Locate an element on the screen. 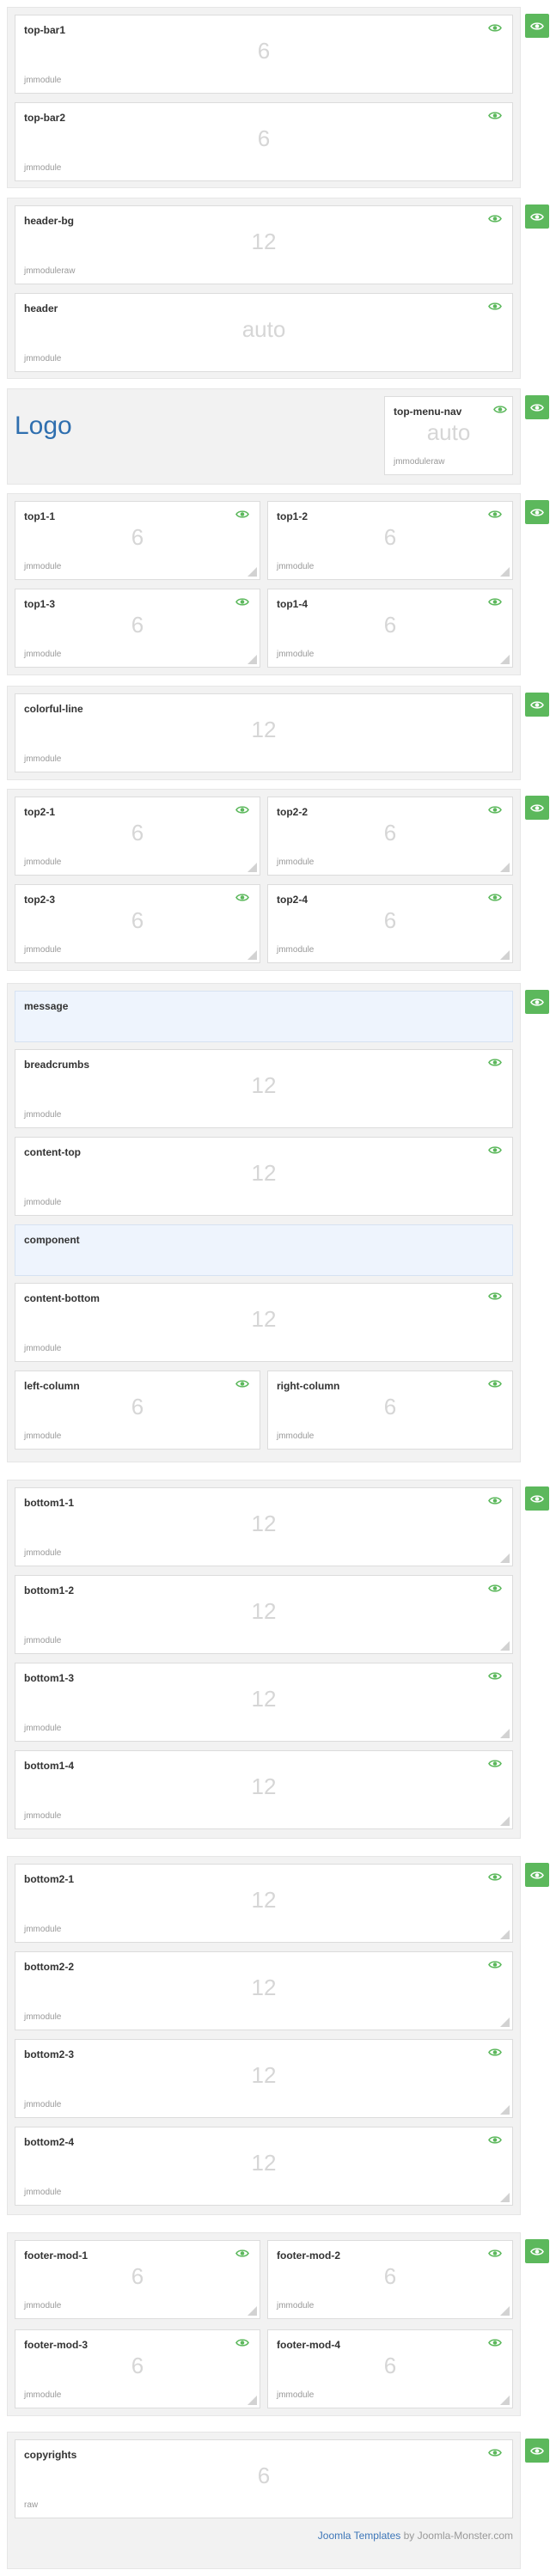  position-block: top-menu-nav auto jmmoduleraw is located at coordinates (449, 435).